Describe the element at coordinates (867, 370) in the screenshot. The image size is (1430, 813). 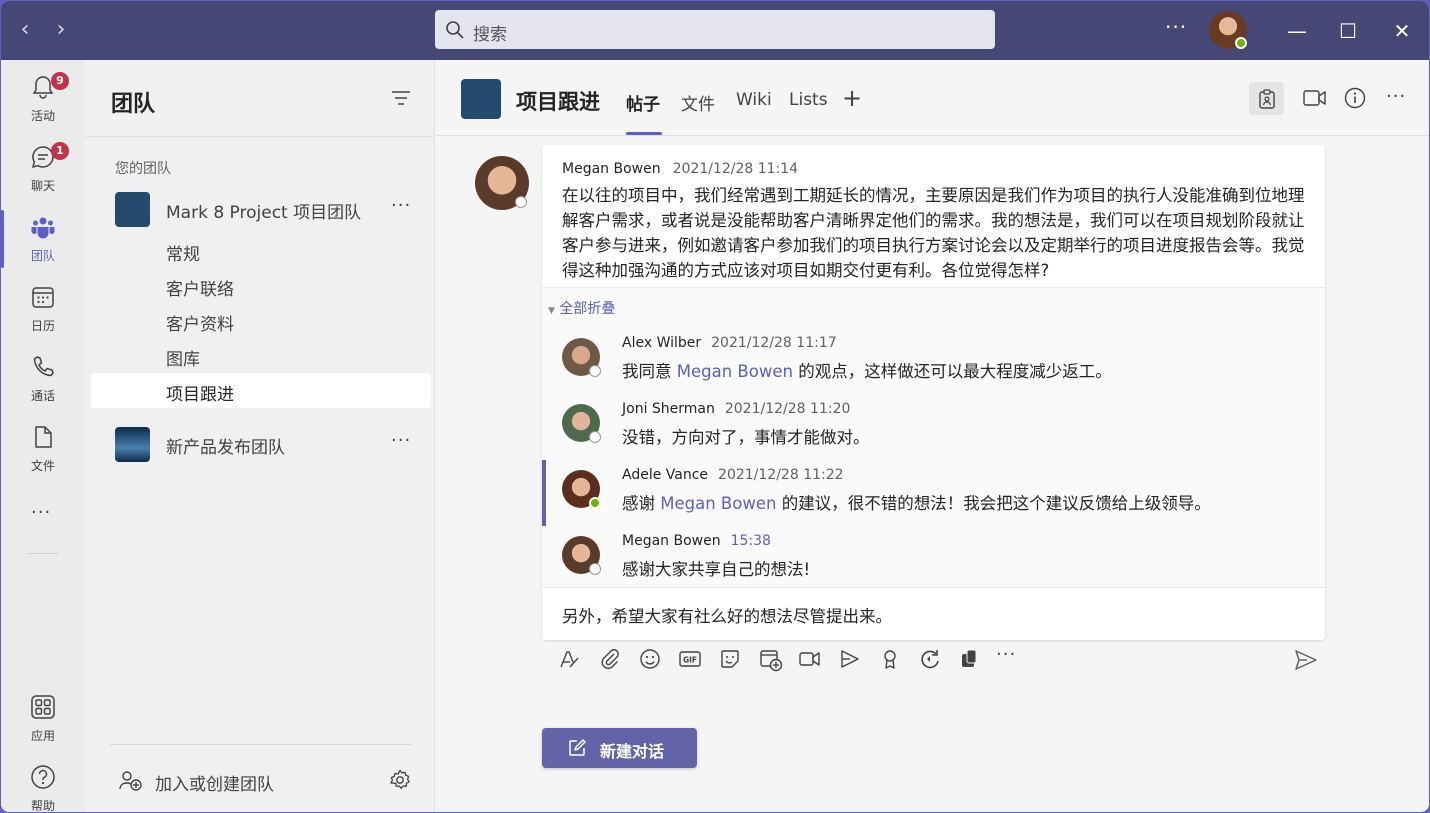
I see `reply-text: 我同意 Megan Bowen 的观点，这样做还可以最大程度减少返工。` at that location.